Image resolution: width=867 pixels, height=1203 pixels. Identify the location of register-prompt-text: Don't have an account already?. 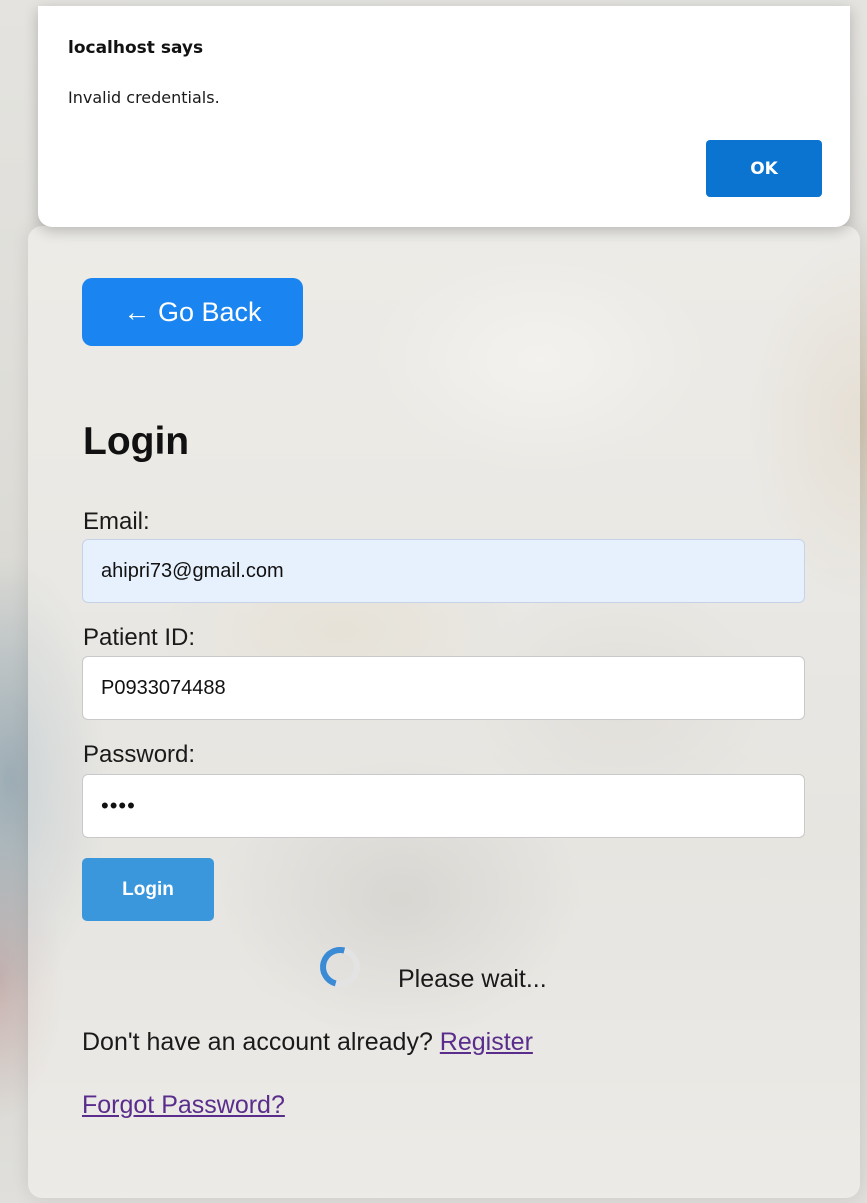
(257, 1042).